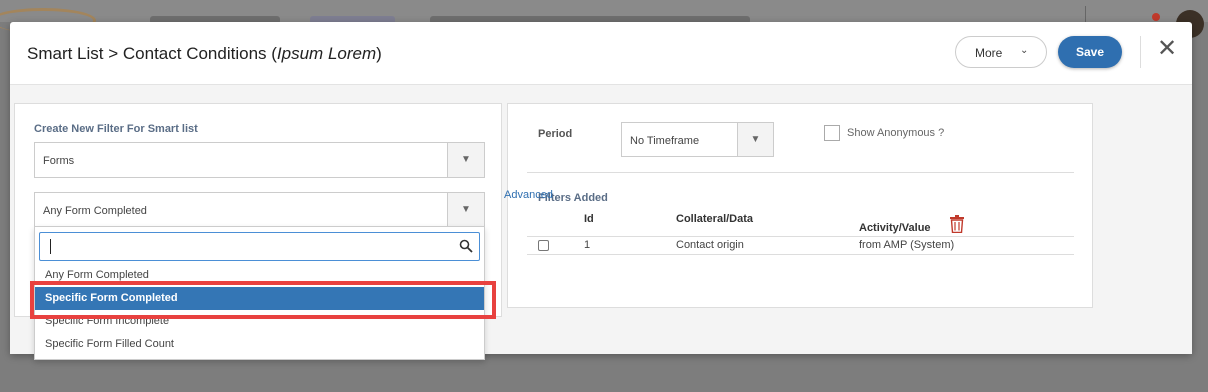  I want to click on dropdown-option: Specific Form Filled Count, so click(259, 344).